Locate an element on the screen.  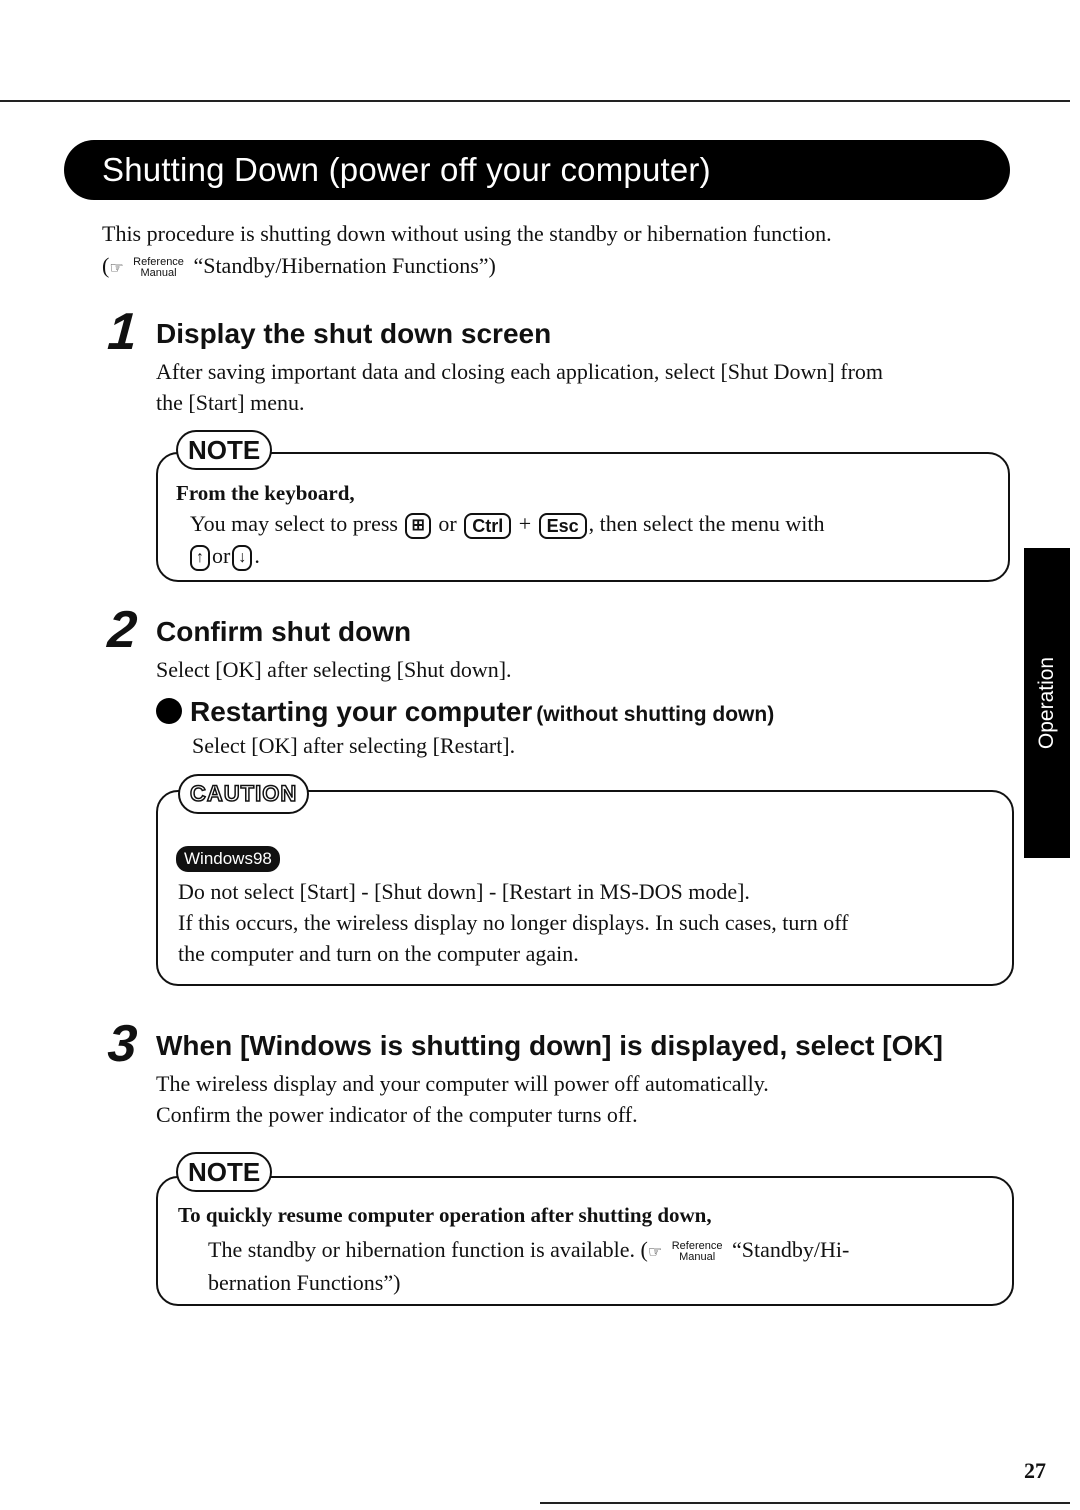
arrow-down-key-icon: ↓ is located at coordinates (242, 557).